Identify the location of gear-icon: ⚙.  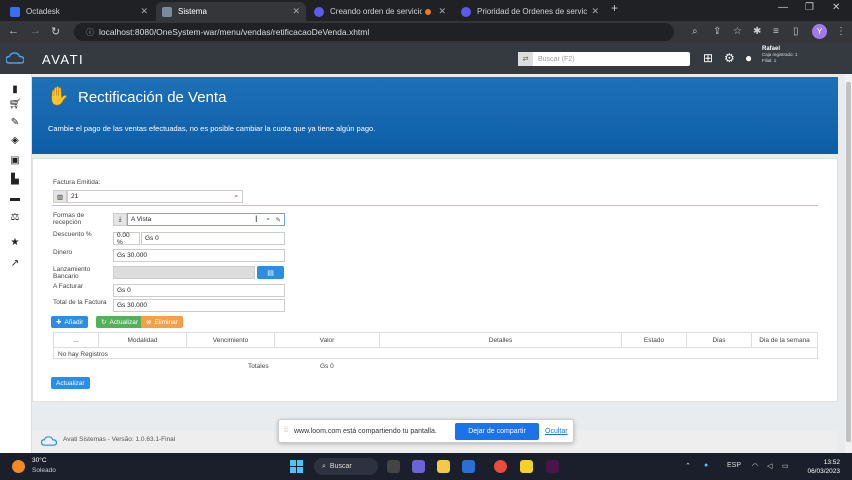
(729, 58).